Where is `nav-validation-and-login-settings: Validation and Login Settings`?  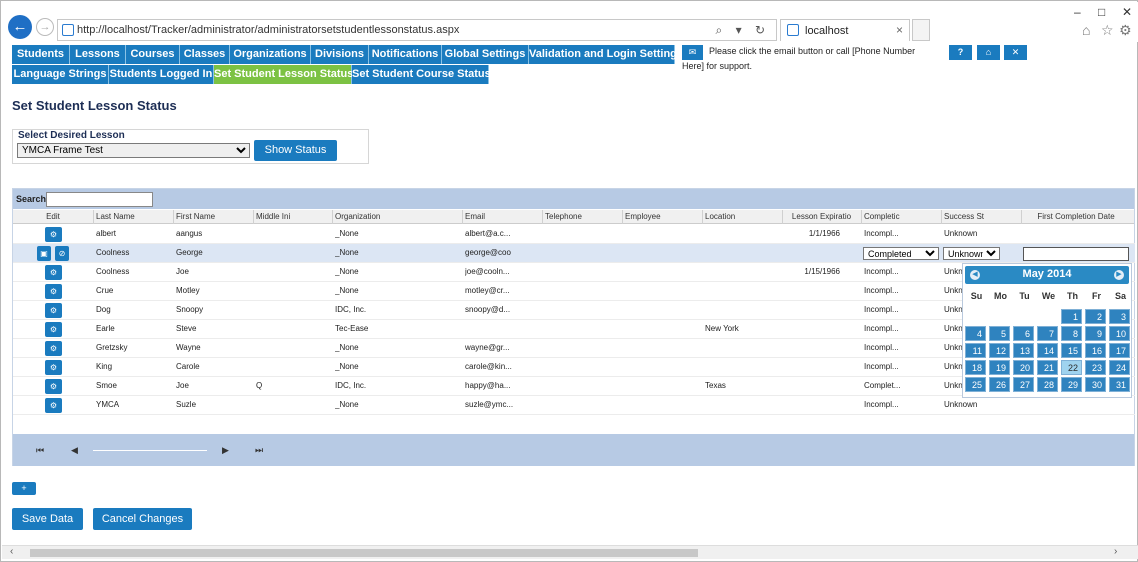 nav-validation-and-login-settings: Validation and Login Settings is located at coordinates (606, 54).